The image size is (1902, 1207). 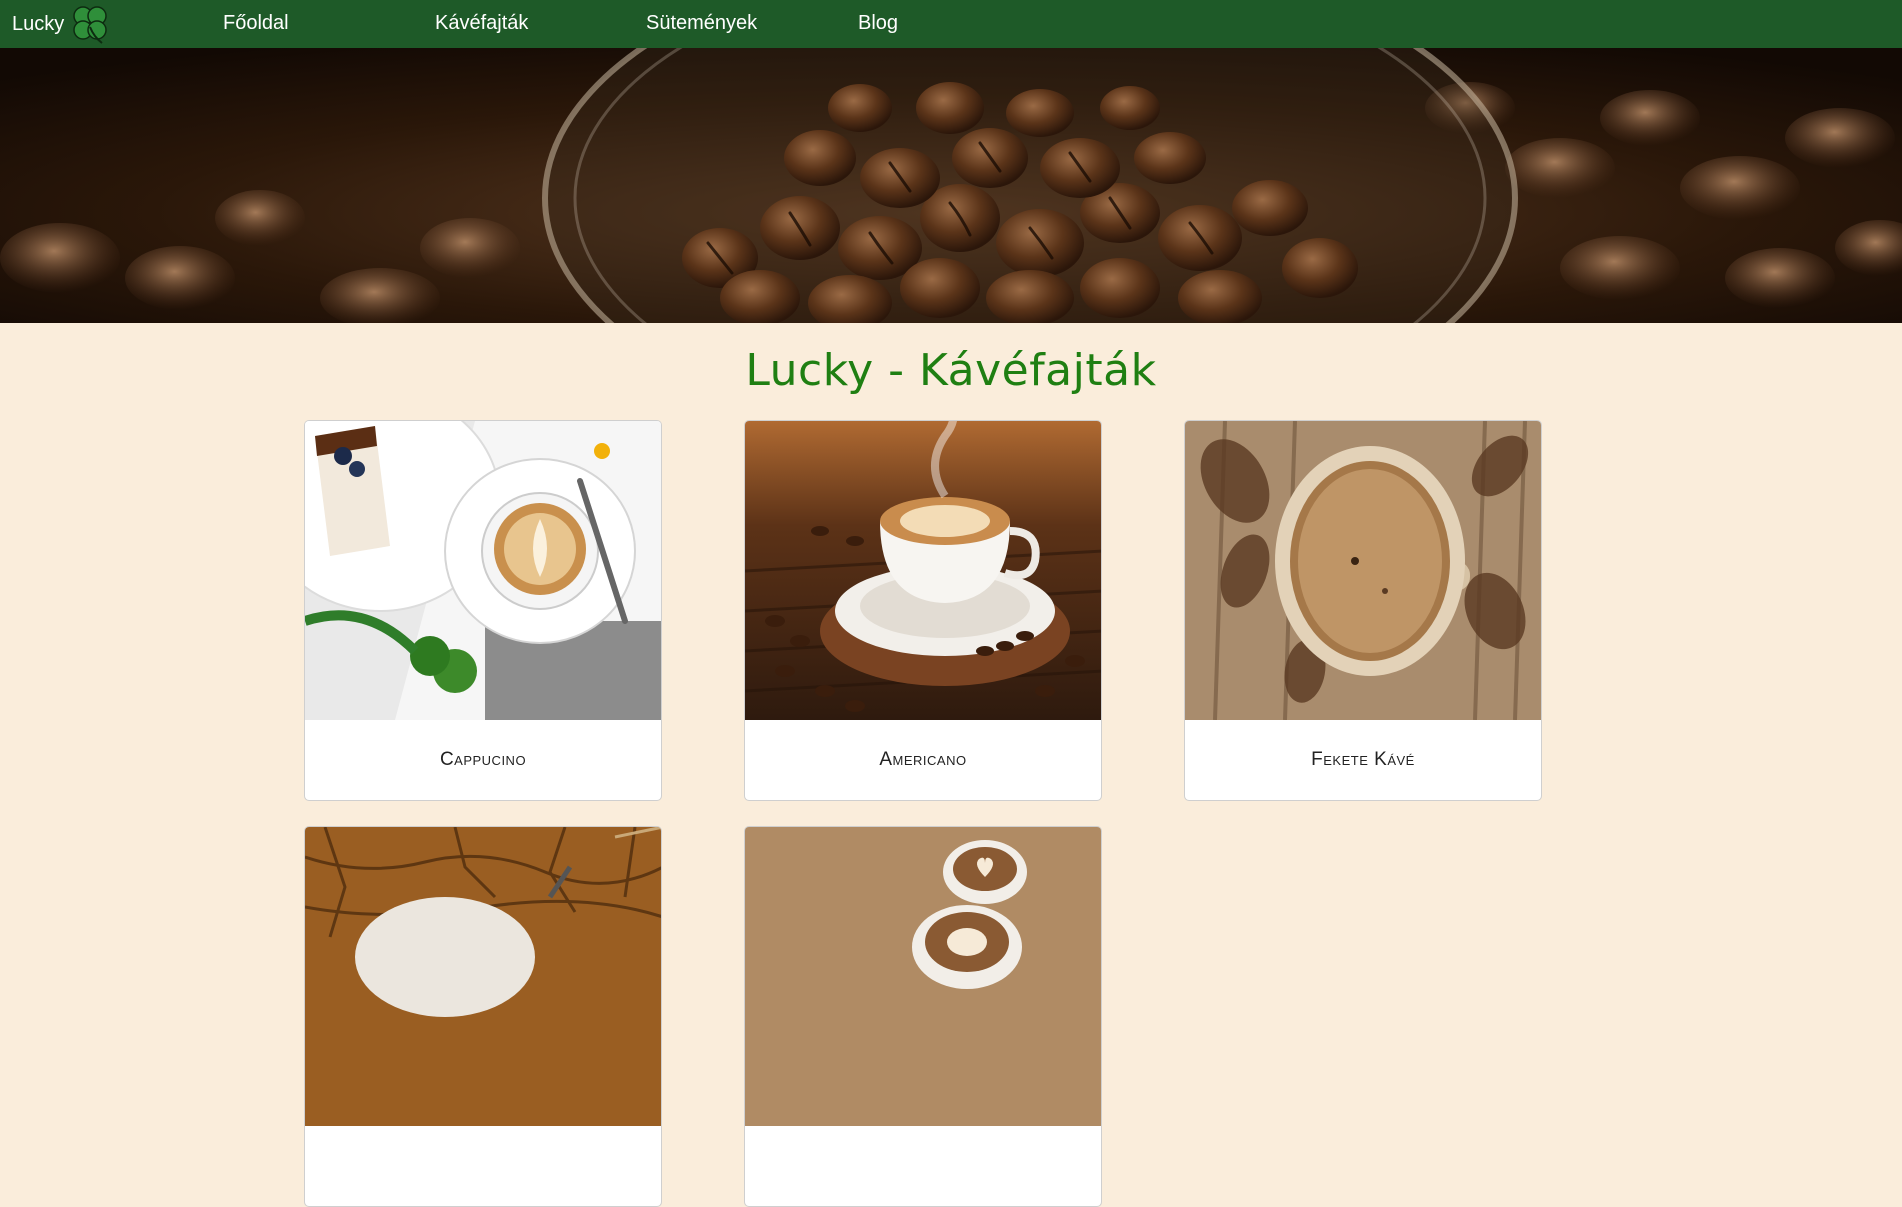 I want to click on black-coffee-photo, so click(x=1363, y=570).